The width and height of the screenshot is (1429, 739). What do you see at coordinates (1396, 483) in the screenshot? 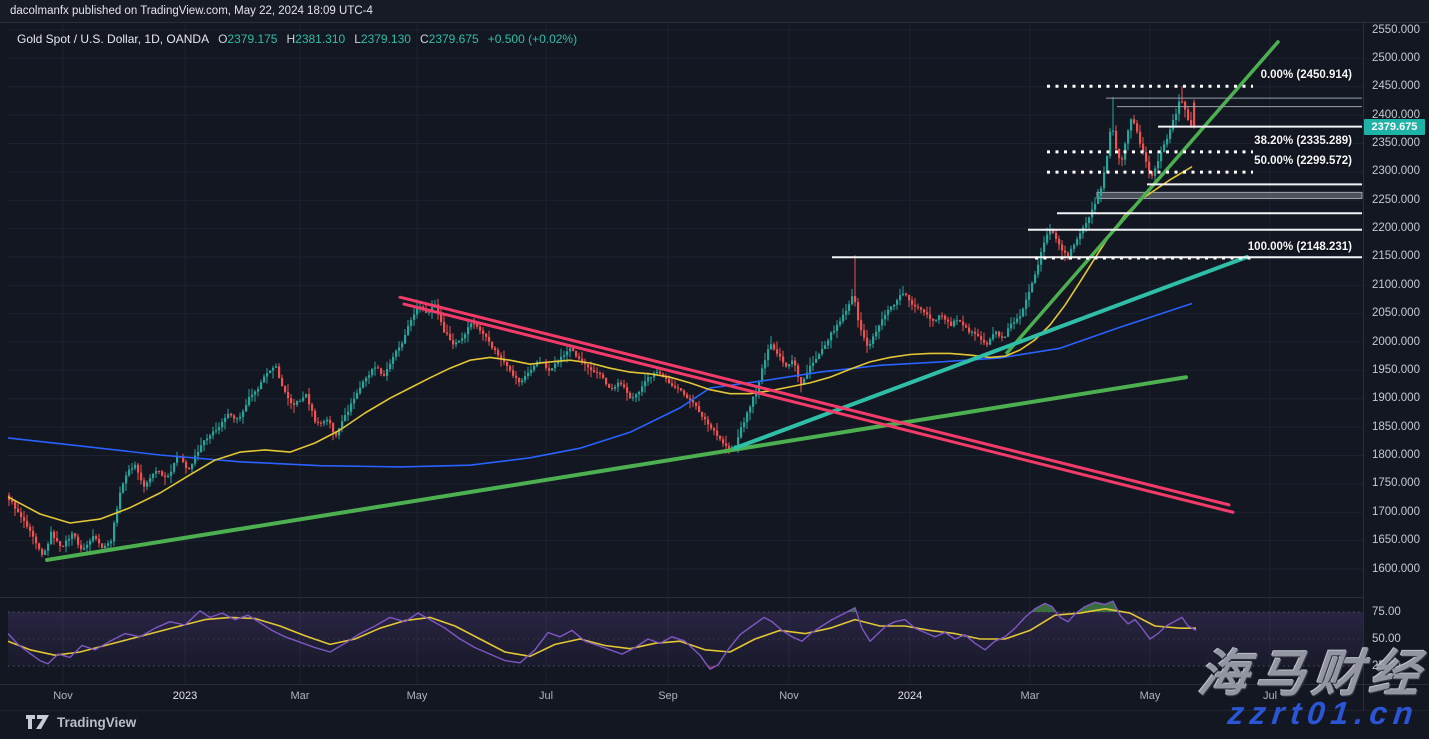
I see `price-tick-label: 1750.000` at bounding box center [1396, 483].